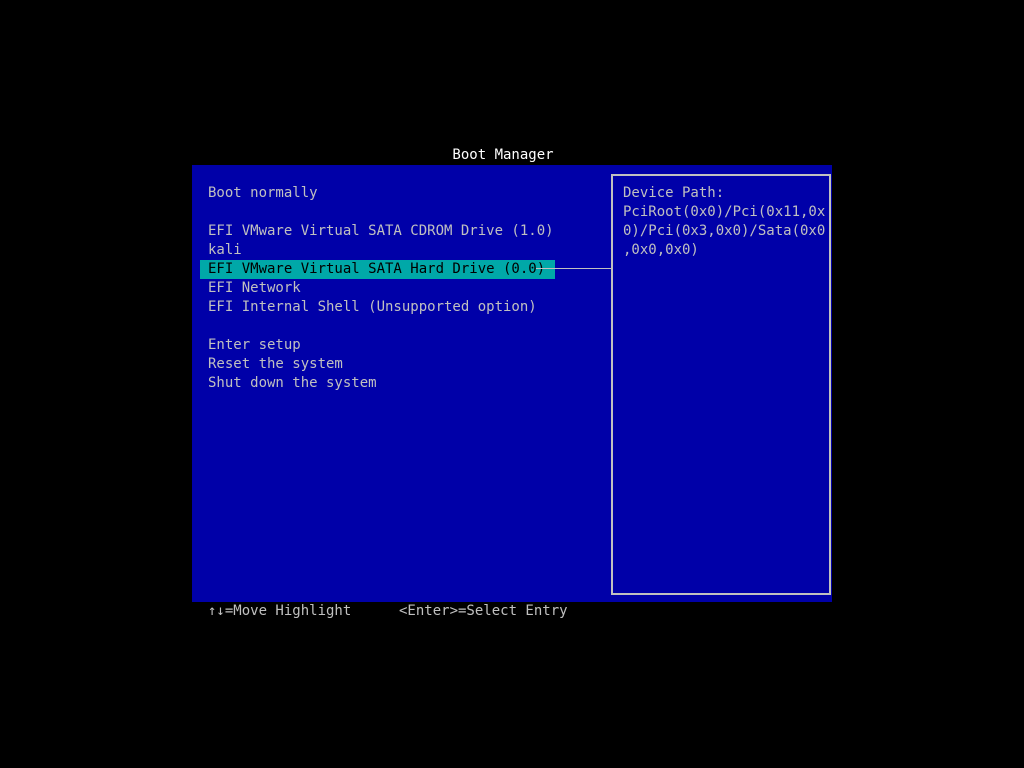 The width and height of the screenshot is (1024, 768). Describe the element at coordinates (503, 155) in the screenshot. I see `page-title: Boot Manager` at that location.